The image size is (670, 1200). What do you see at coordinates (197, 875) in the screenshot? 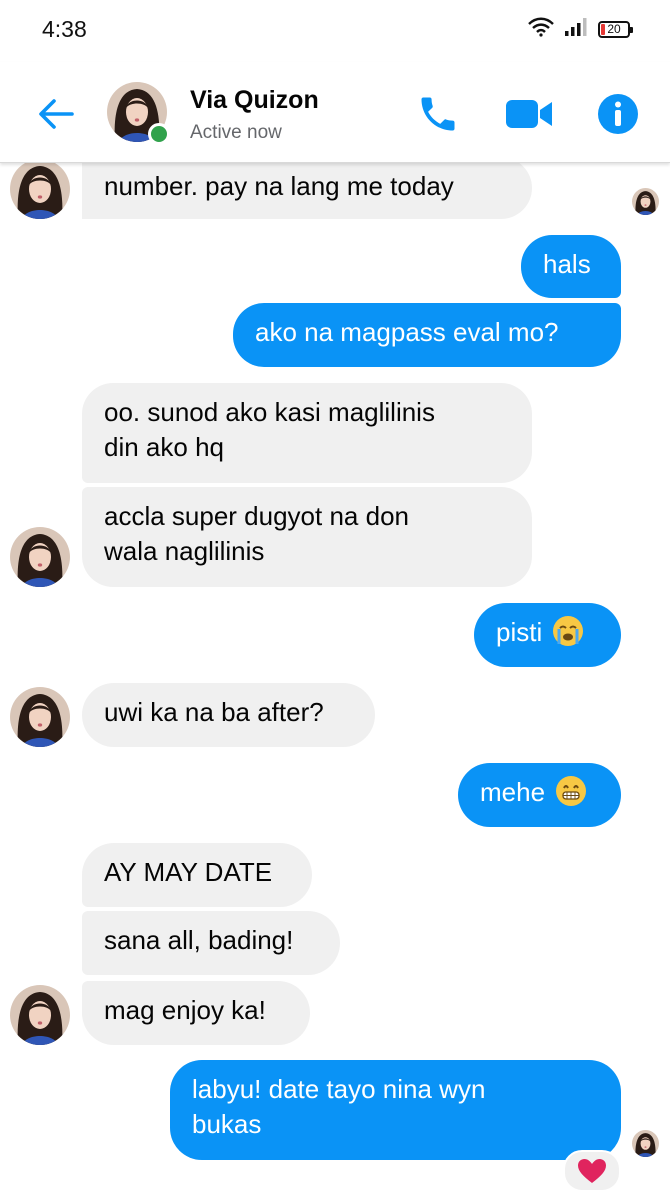
I see `message-incoming: AY MAY DATE` at bounding box center [197, 875].